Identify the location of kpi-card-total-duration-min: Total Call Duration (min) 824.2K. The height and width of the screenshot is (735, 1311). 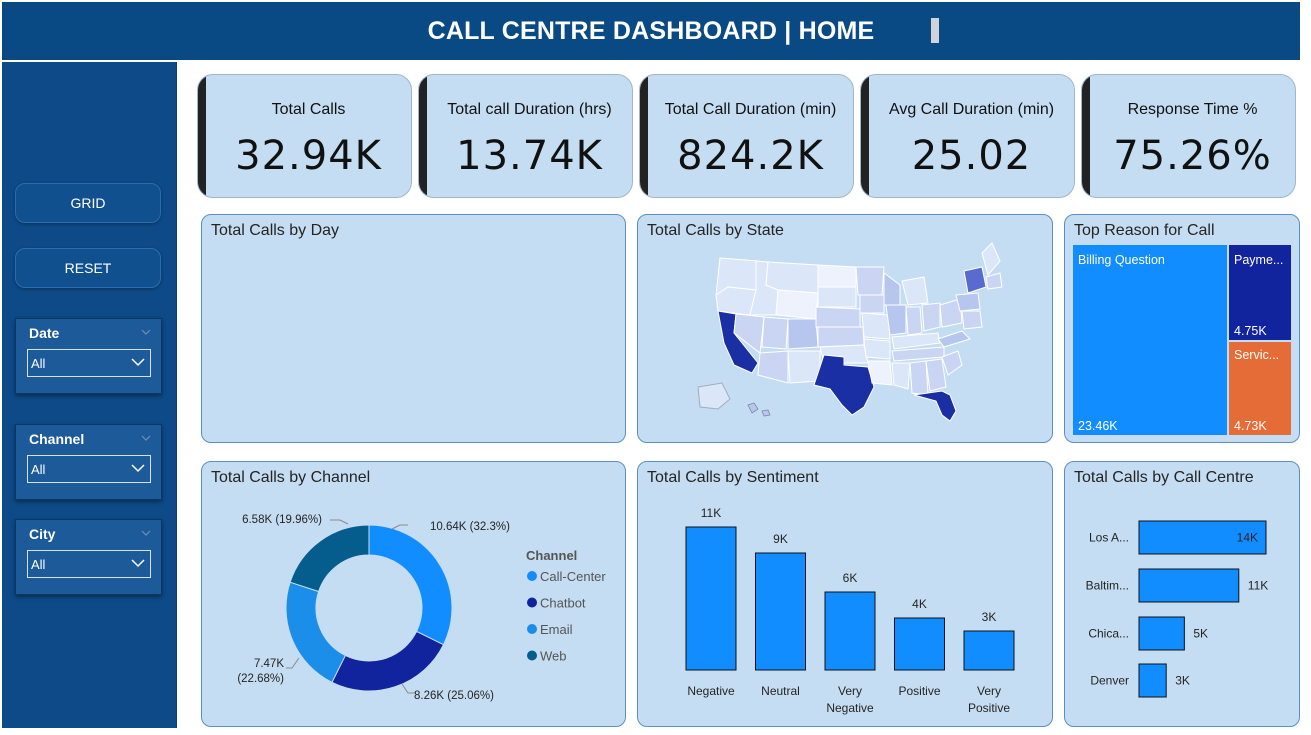
(746, 136).